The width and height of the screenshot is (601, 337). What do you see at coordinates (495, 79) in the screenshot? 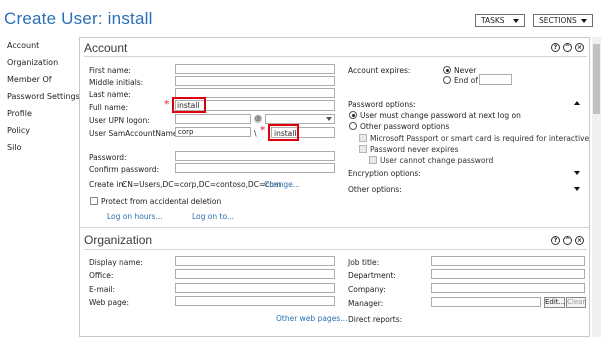
I see `end-of-date-field` at bounding box center [495, 79].